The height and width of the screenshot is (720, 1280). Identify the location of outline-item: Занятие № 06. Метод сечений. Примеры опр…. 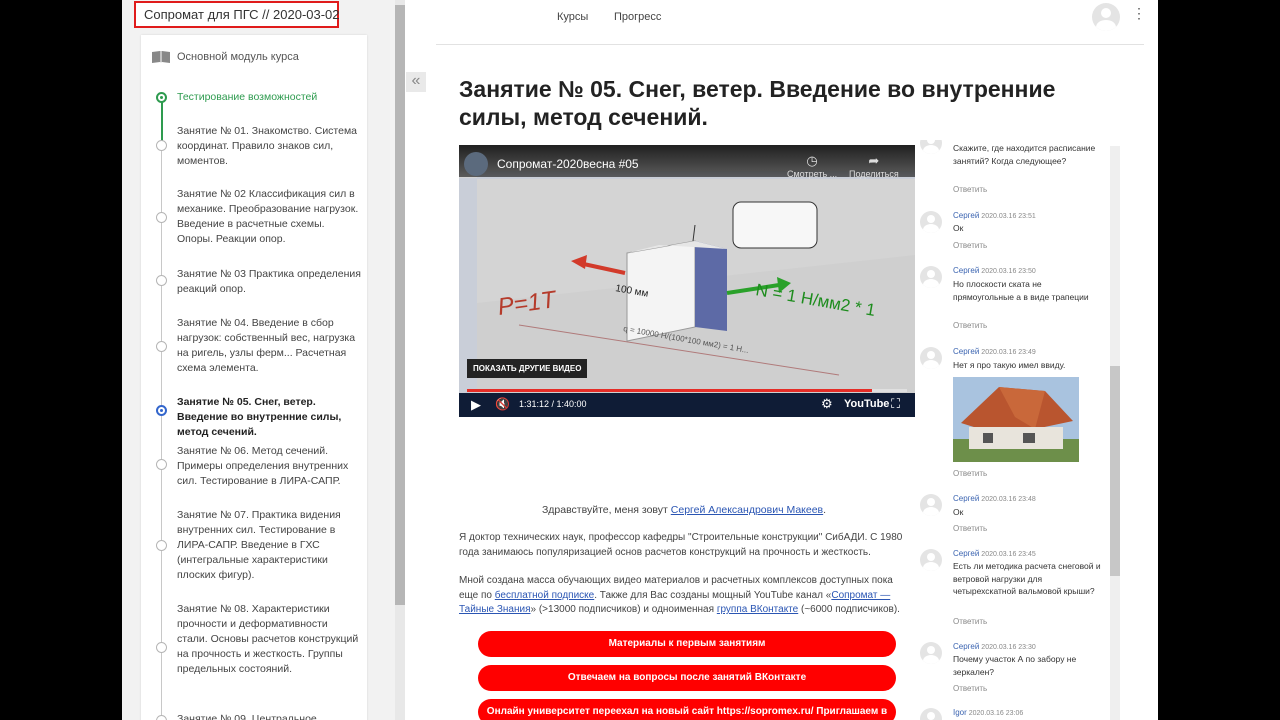
(269, 466).